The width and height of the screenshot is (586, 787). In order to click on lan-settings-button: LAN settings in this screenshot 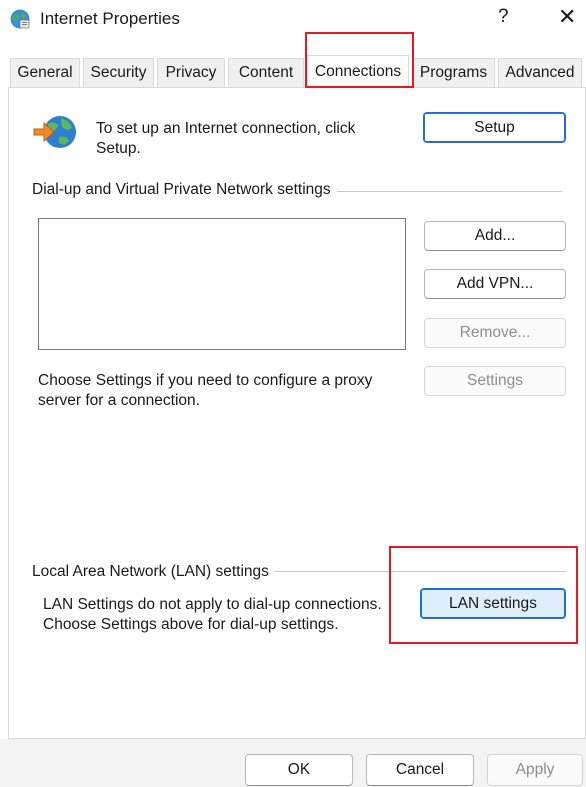, I will do `click(493, 603)`.